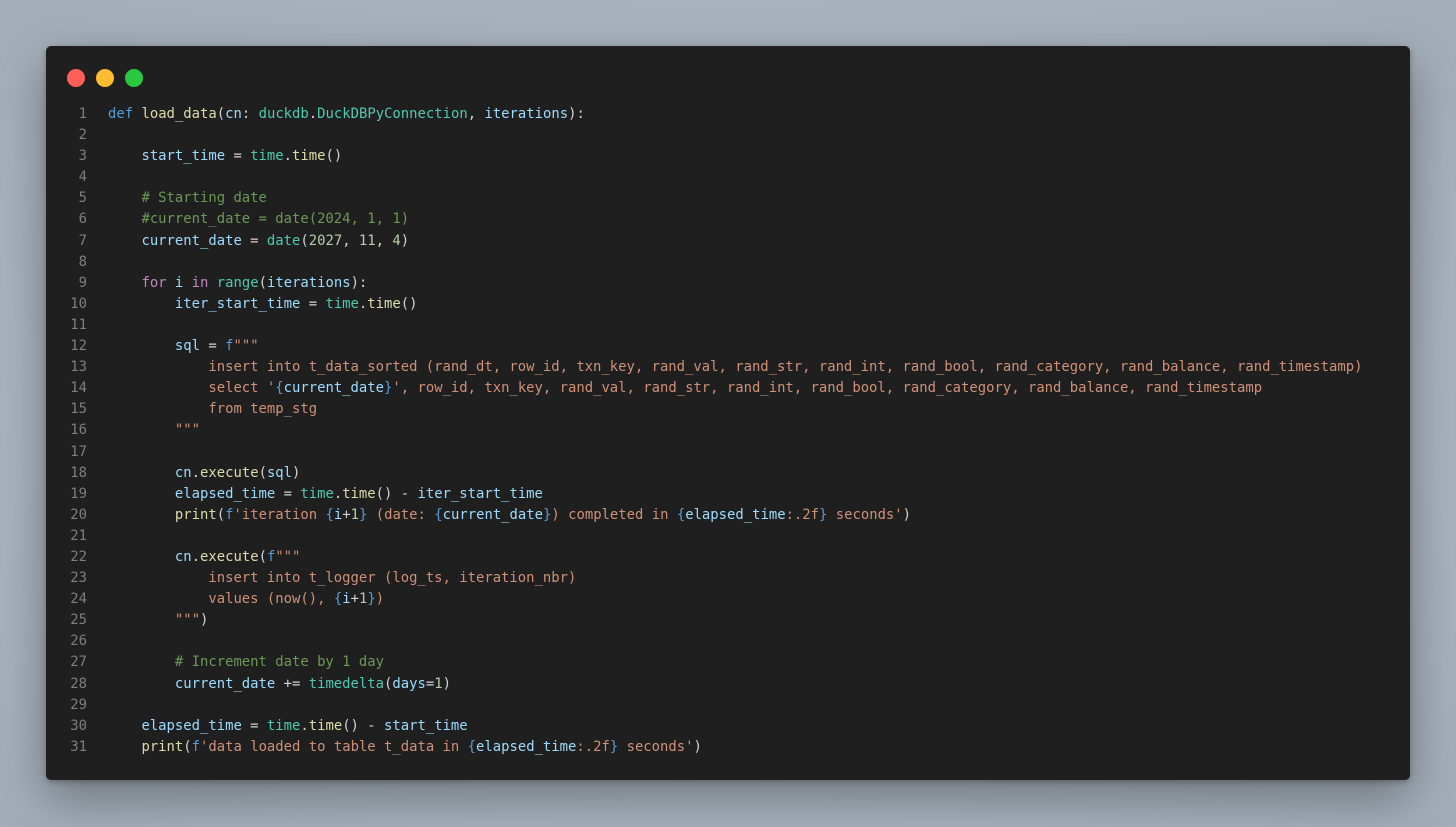  Describe the element at coordinates (392, 114) in the screenshot. I see `code-token: DuckDBPyConnection` at that location.